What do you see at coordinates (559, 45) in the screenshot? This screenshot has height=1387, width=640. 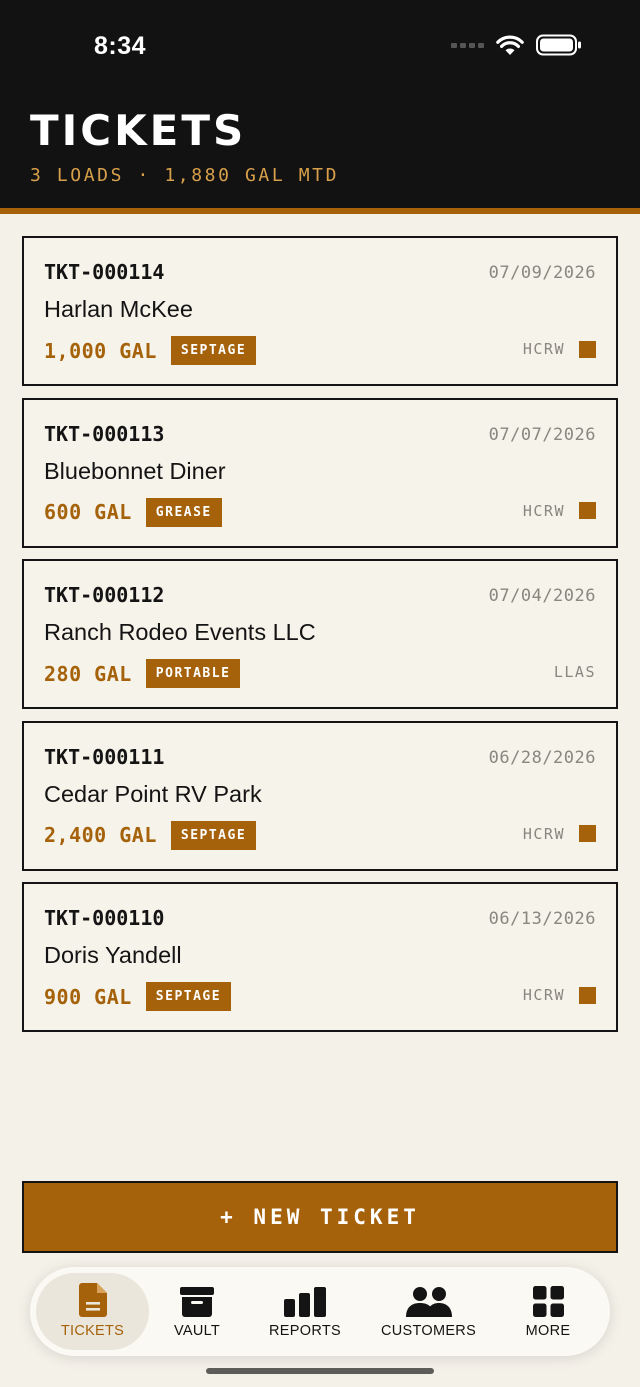 I see `battery-icon` at bounding box center [559, 45].